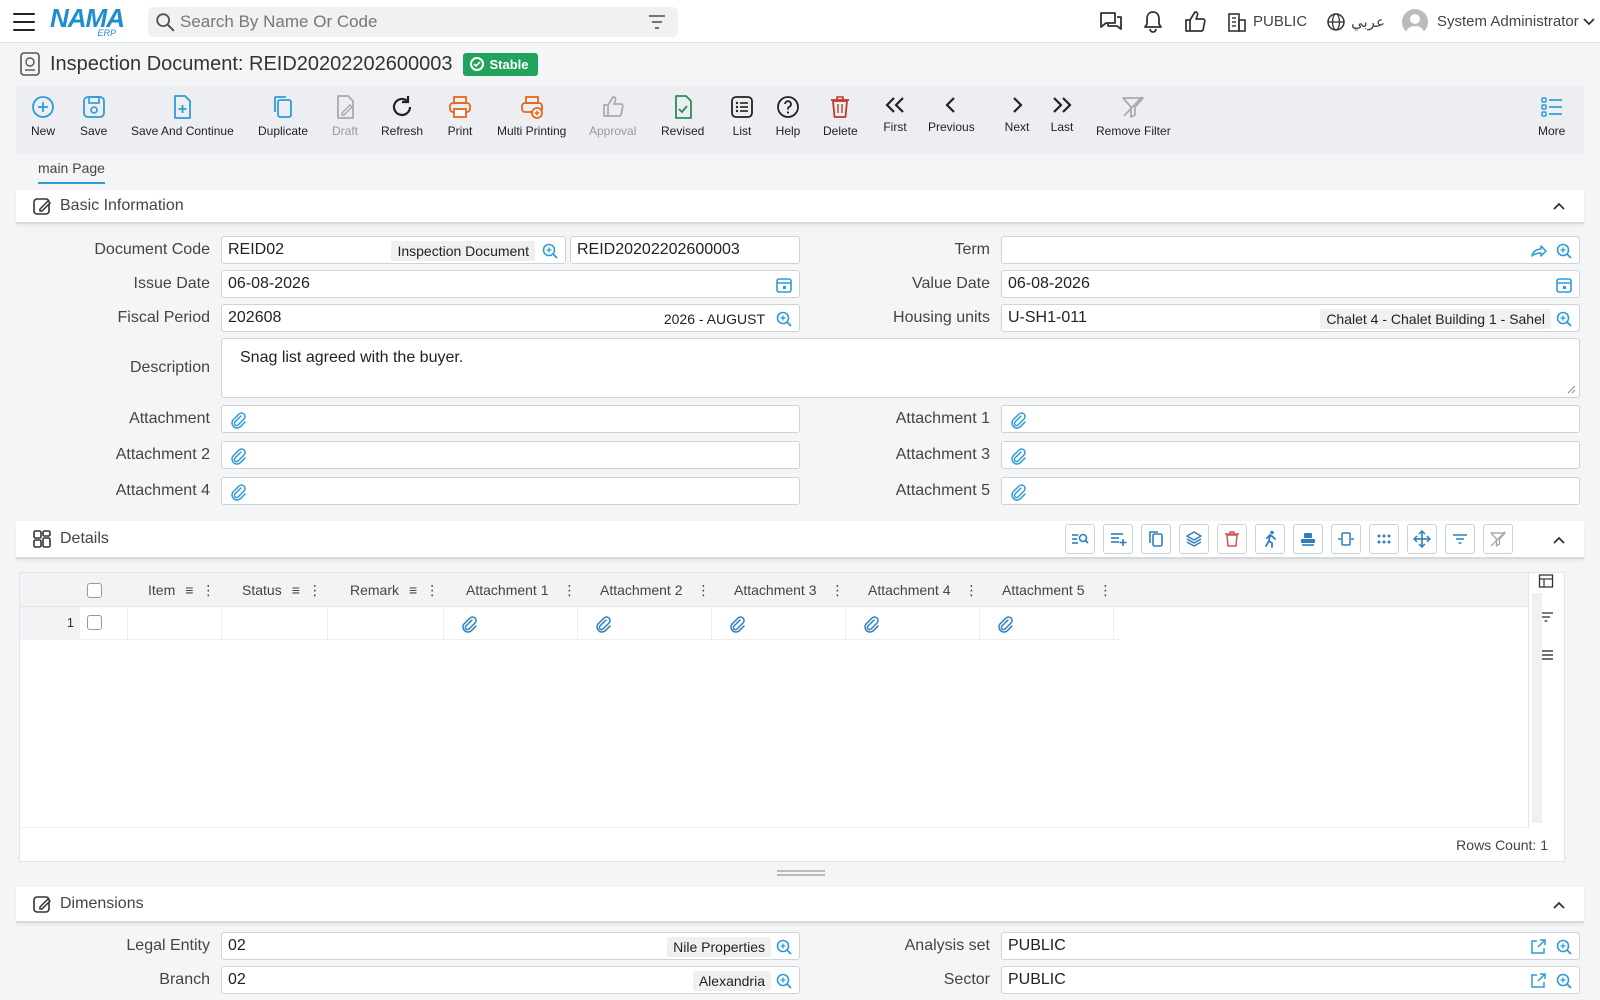 This screenshot has height=1000, width=1600. Describe the element at coordinates (1355, 21) in the screenshot. I see `language-selector: عربي` at that location.